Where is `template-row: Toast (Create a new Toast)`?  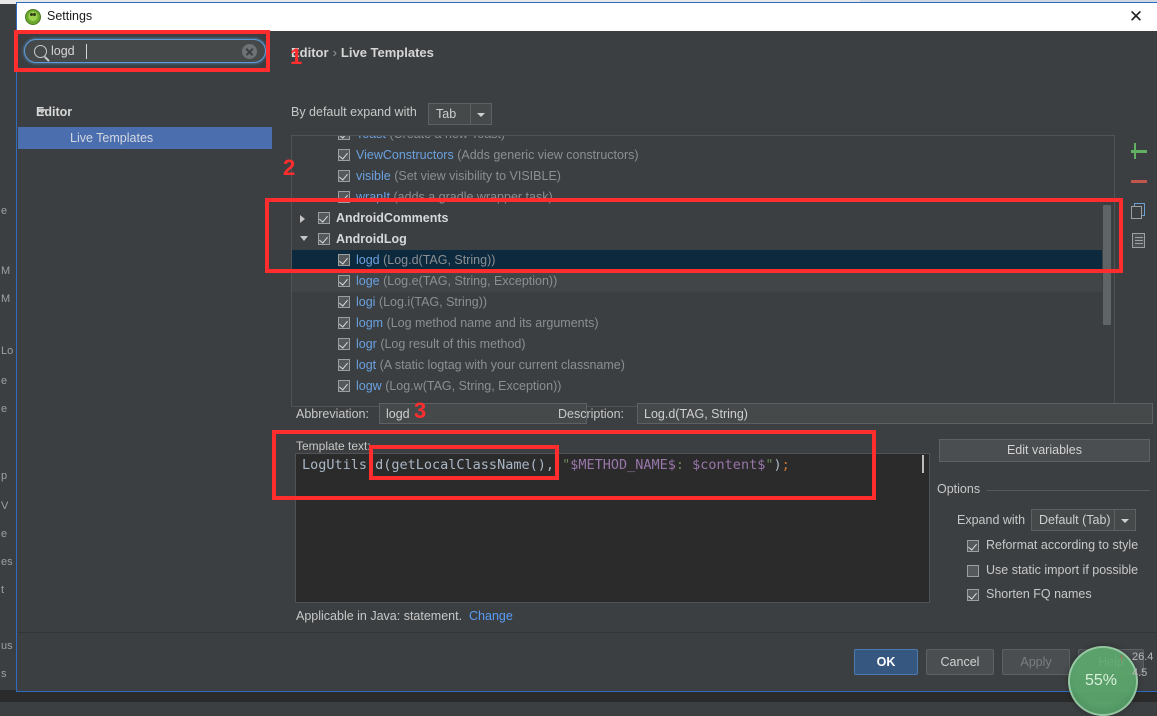 template-row: Toast (Create a new Toast) is located at coordinates (697, 140).